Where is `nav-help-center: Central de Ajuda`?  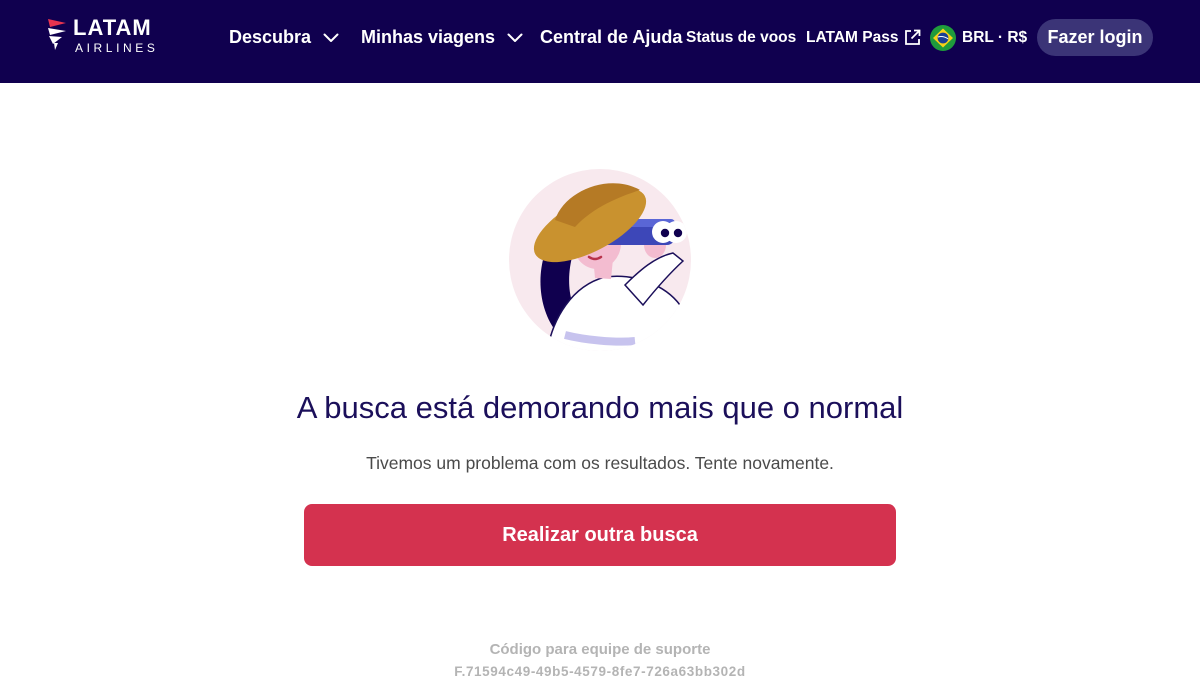
nav-help-center: Central de Ajuda is located at coordinates (611, 37).